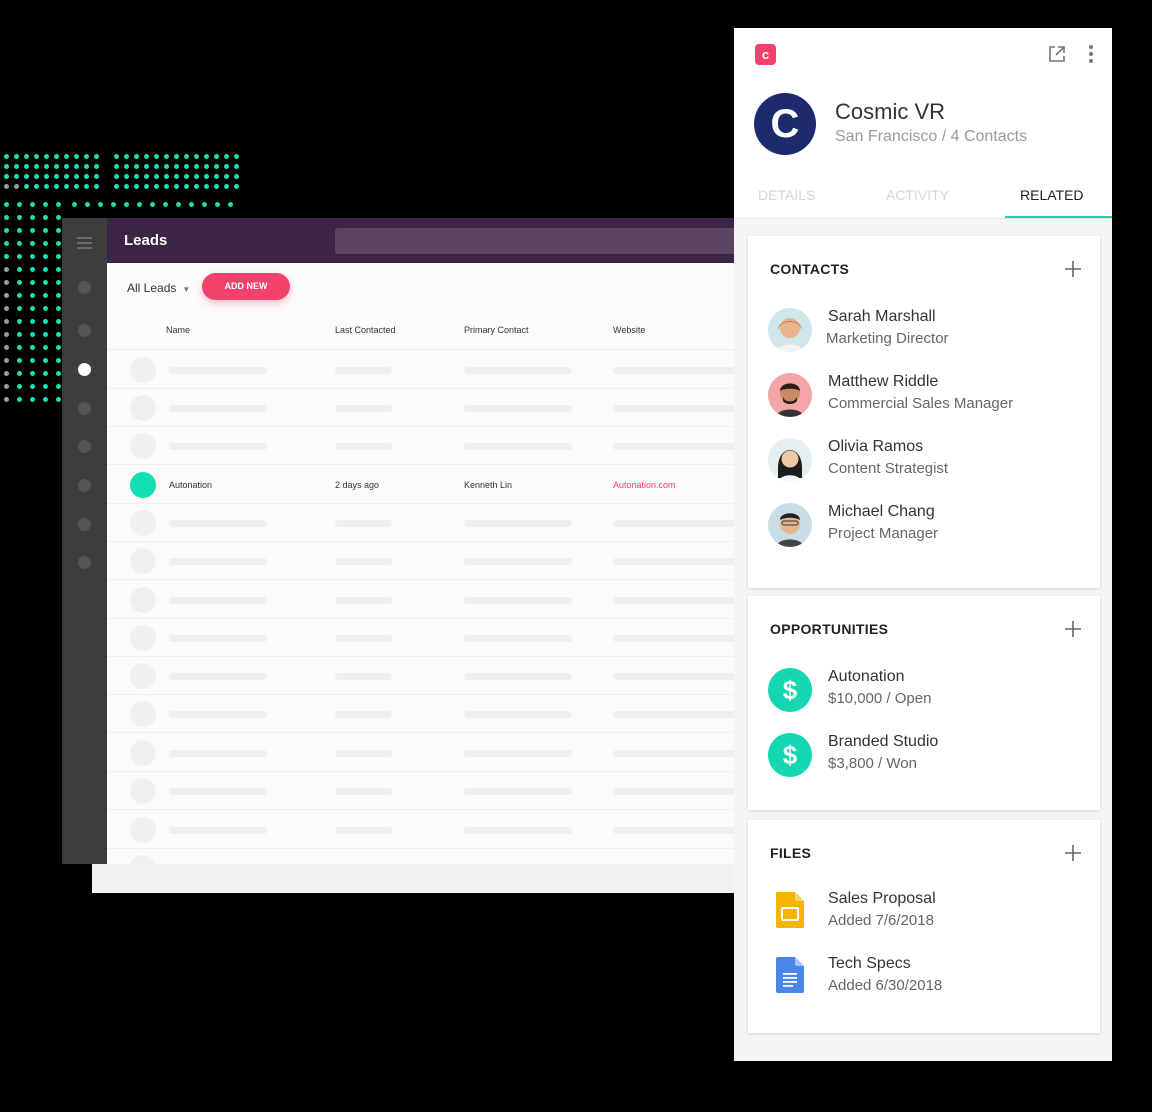 The width and height of the screenshot is (1152, 1112). Describe the element at coordinates (496, 330) in the screenshot. I see `column-header-primary-contact: Primary Contact` at that location.